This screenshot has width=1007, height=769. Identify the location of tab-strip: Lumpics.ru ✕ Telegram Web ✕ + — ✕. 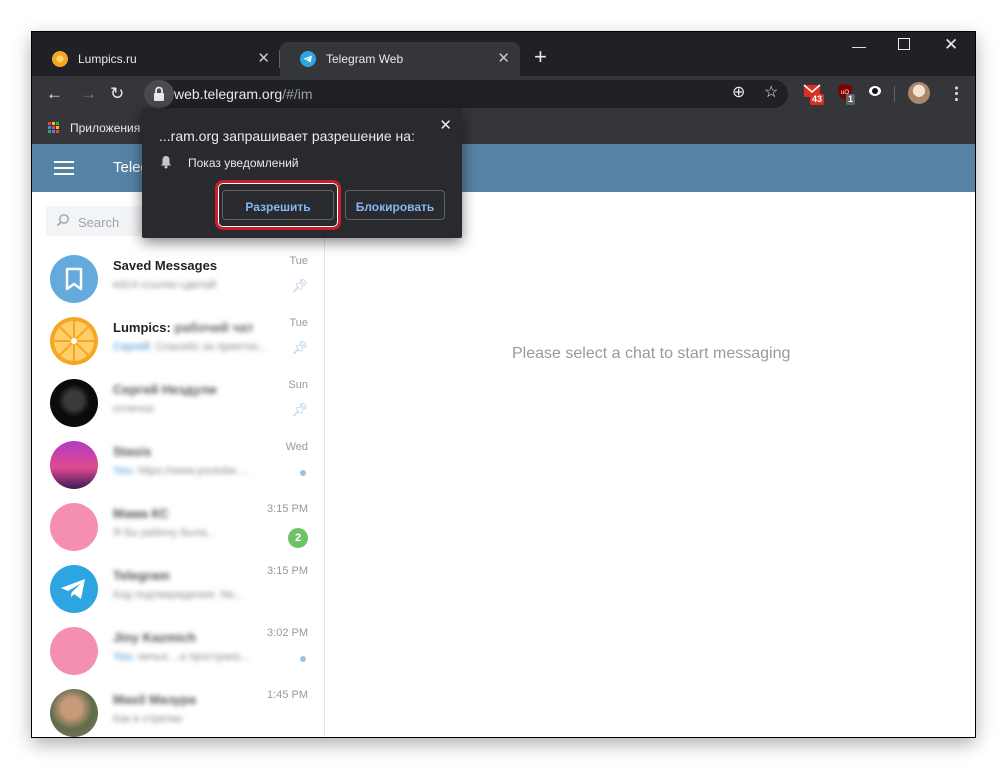
(503, 54).